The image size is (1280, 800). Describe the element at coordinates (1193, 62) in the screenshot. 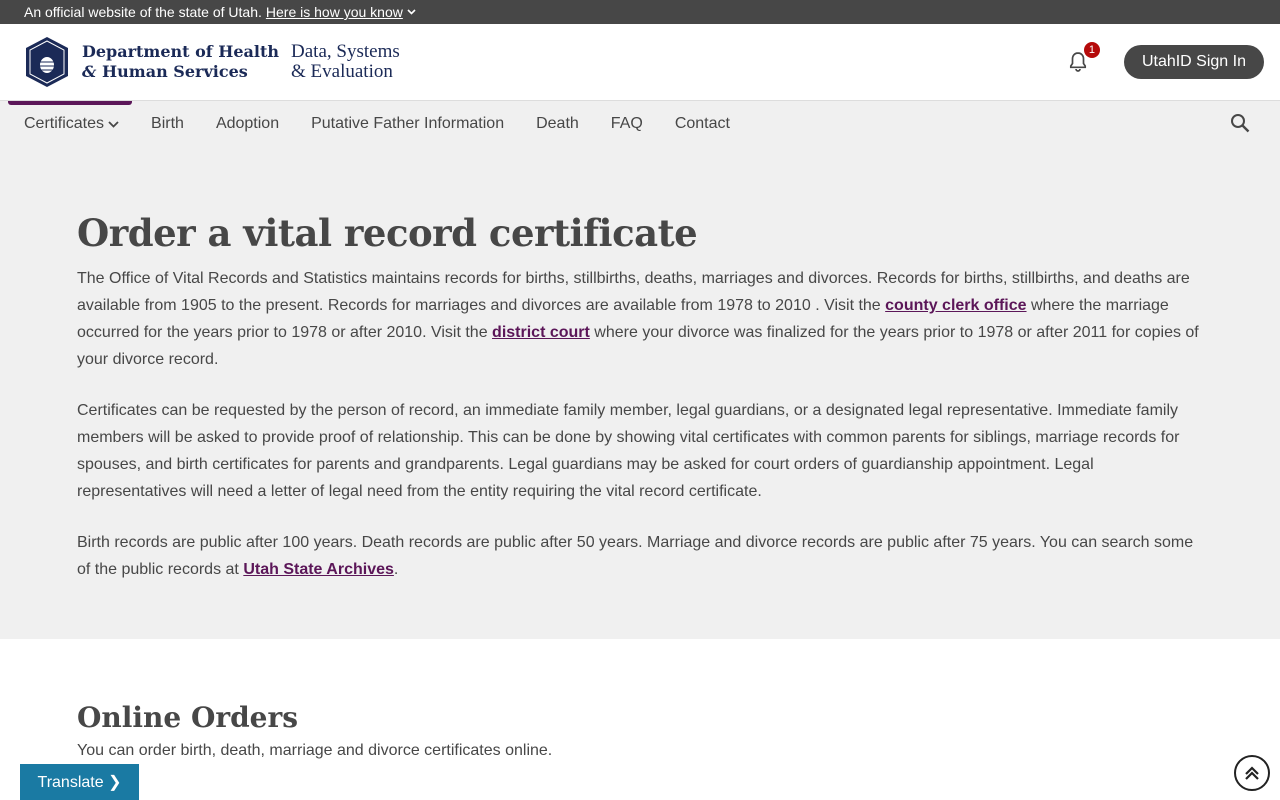

I see `utahid-sign-in-button: UtahID Sign In` at that location.